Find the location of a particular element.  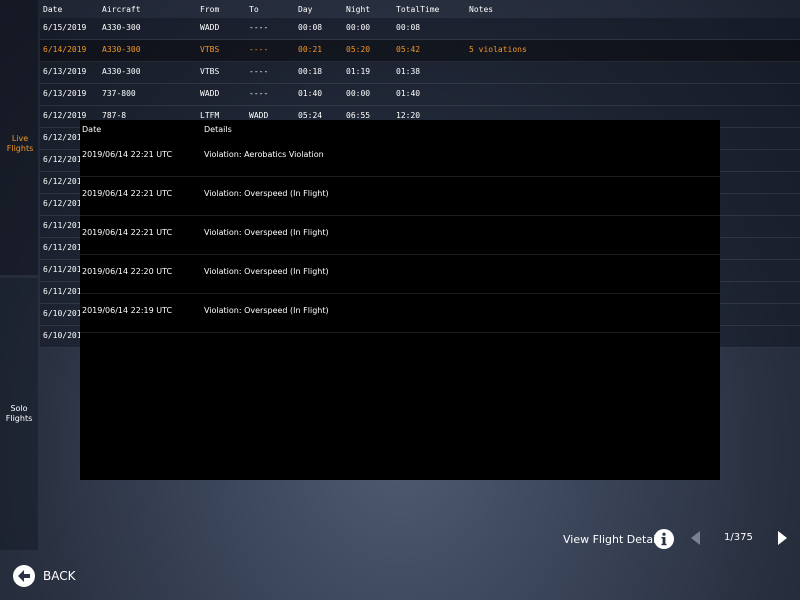

cell-aircraft: 787-8 is located at coordinates (114, 115).